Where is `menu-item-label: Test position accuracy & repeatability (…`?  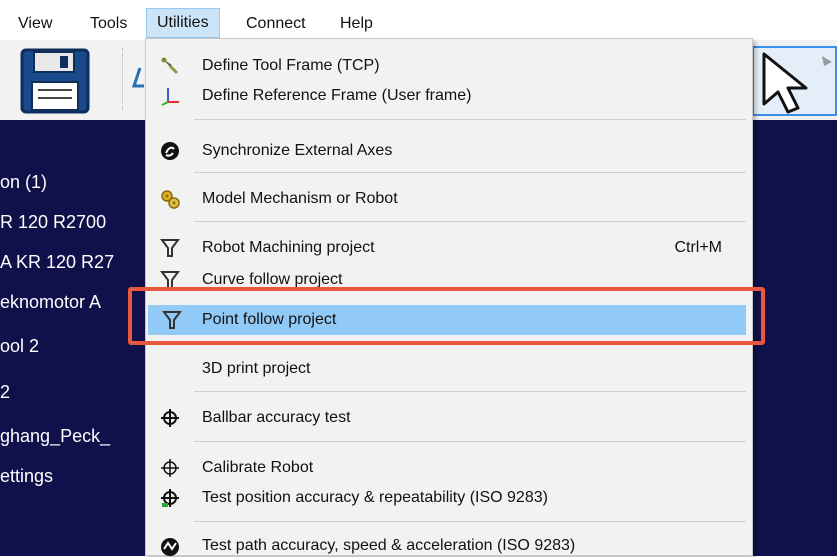
menu-item-label: Test position accuracy & repeatability (… is located at coordinates (375, 497).